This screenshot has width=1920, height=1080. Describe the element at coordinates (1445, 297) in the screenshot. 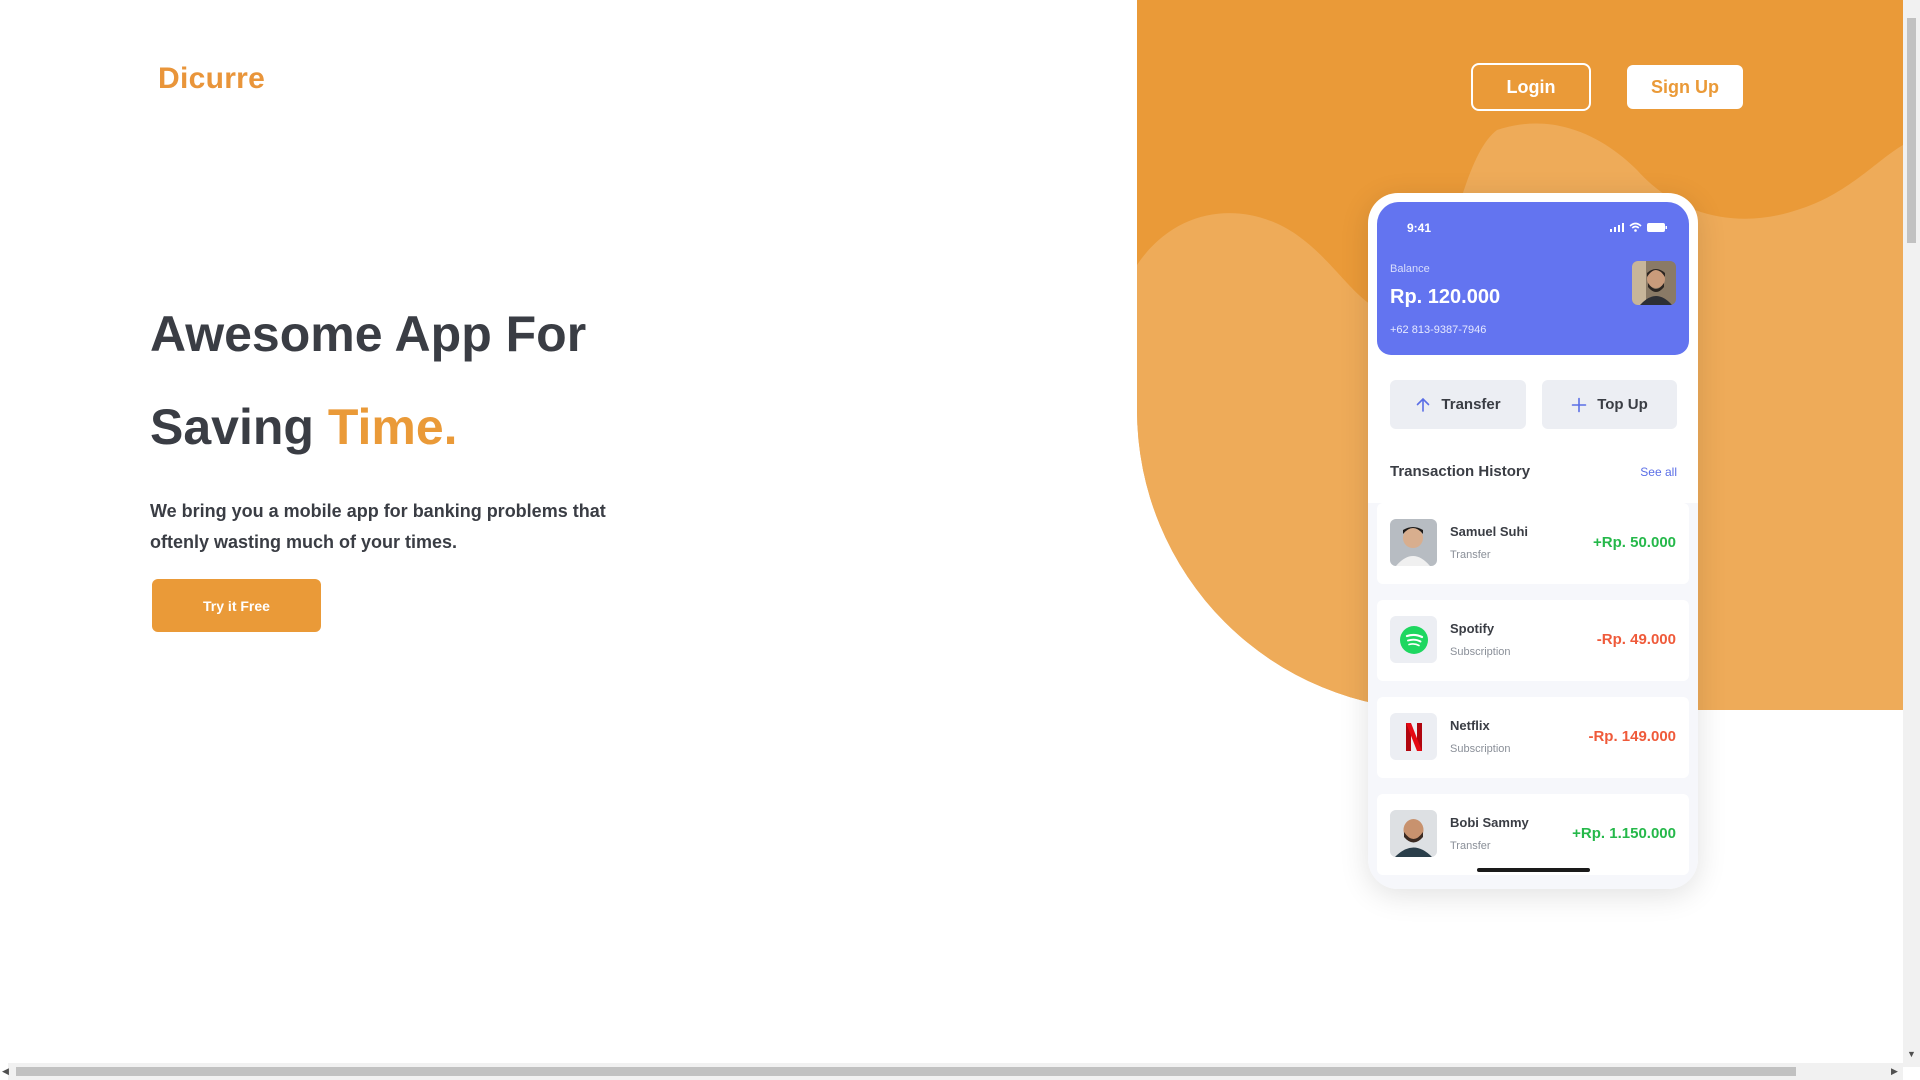

I see `balance-value: Rp. 120.000` at that location.